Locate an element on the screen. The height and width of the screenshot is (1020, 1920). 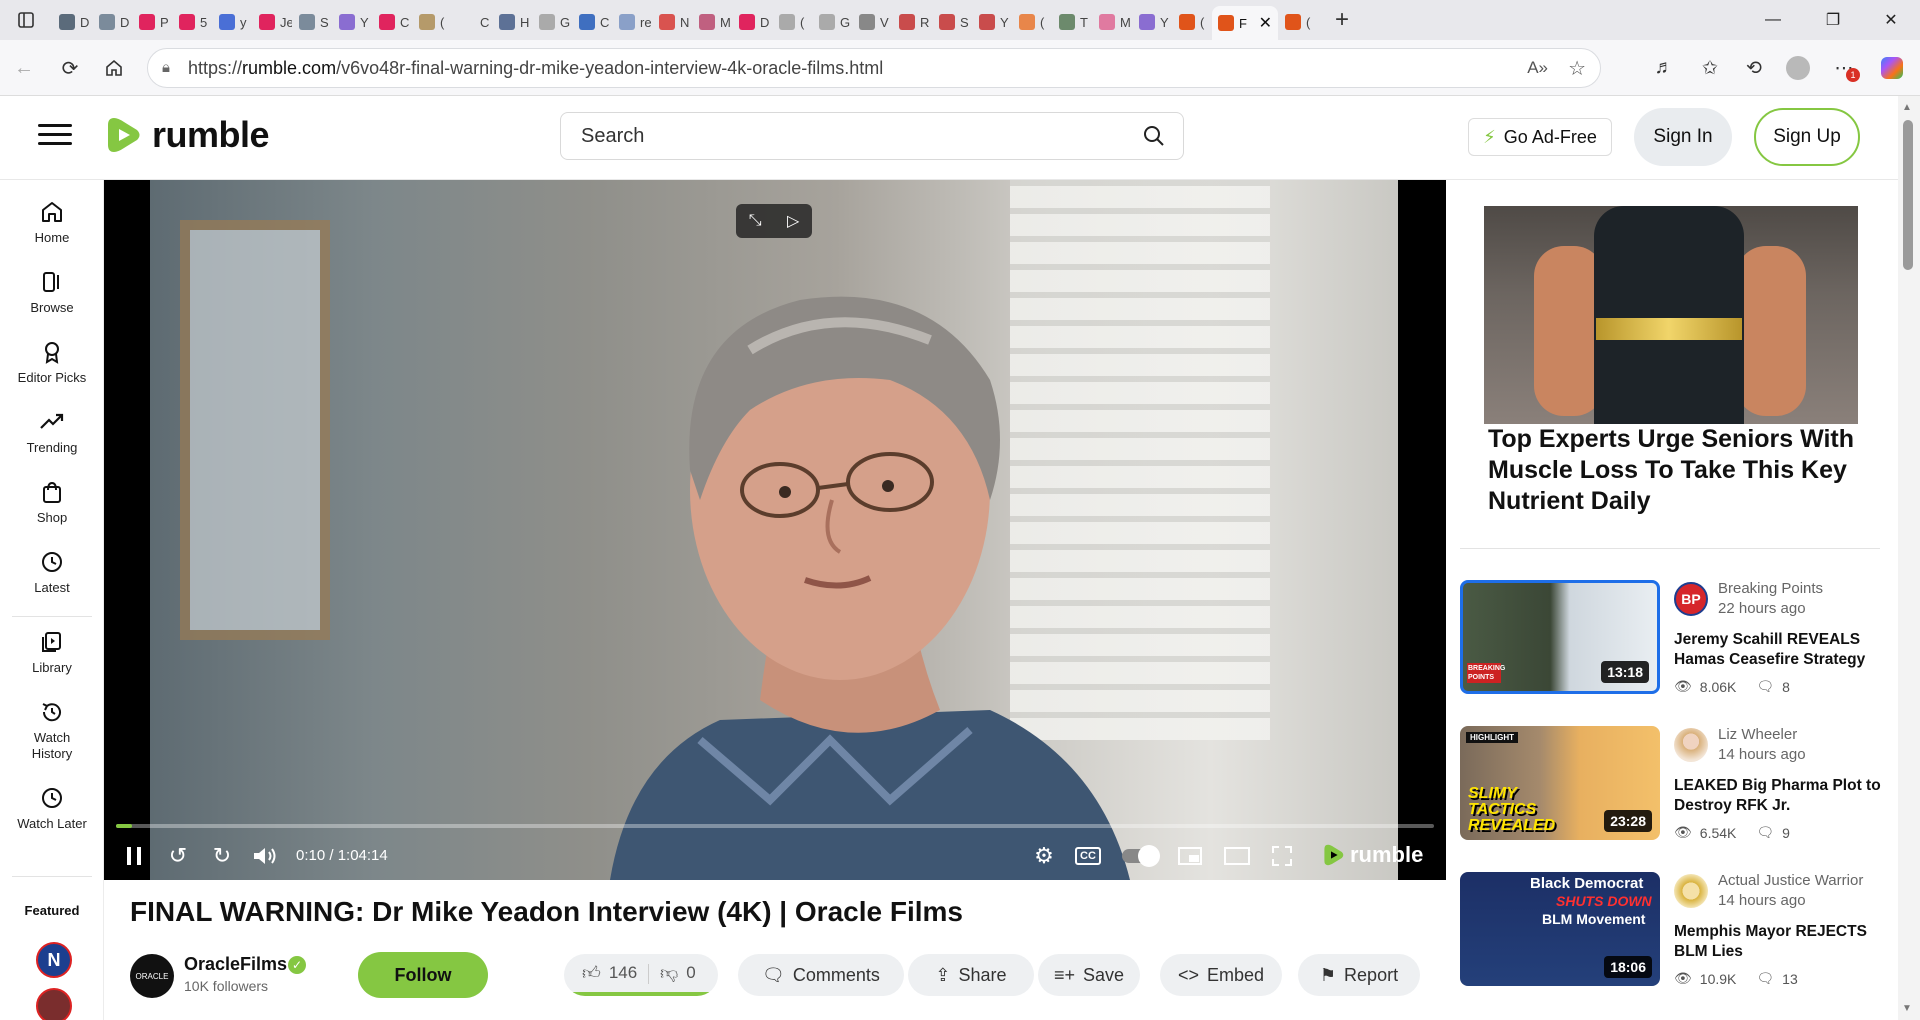
media-icon: ♬ is located at coordinates (1664, 68).